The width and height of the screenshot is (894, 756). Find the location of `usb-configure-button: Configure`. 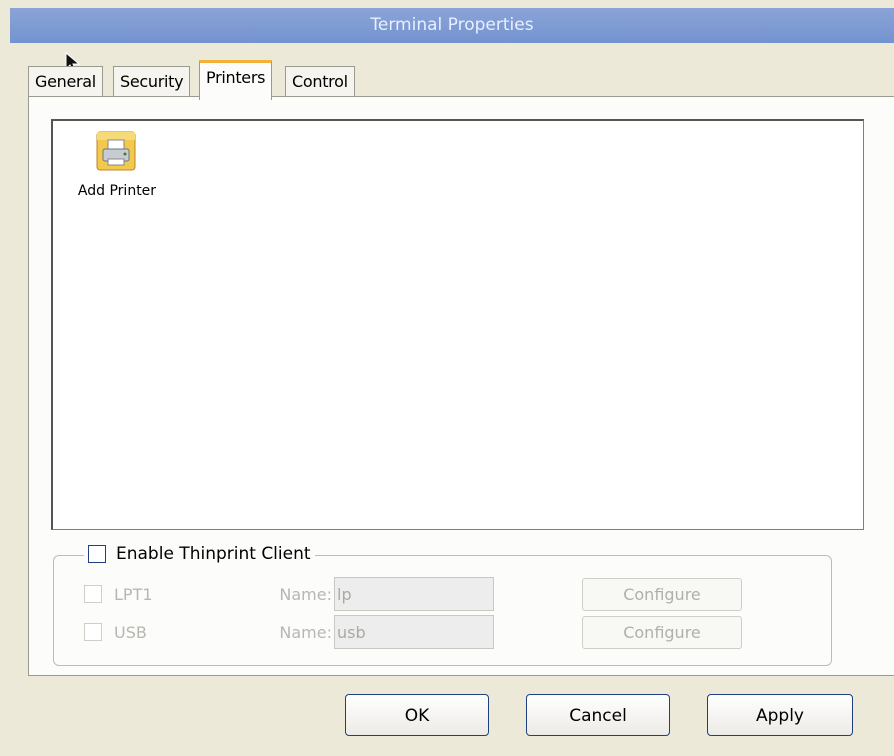

usb-configure-button: Configure is located at coordinates (662, 632).